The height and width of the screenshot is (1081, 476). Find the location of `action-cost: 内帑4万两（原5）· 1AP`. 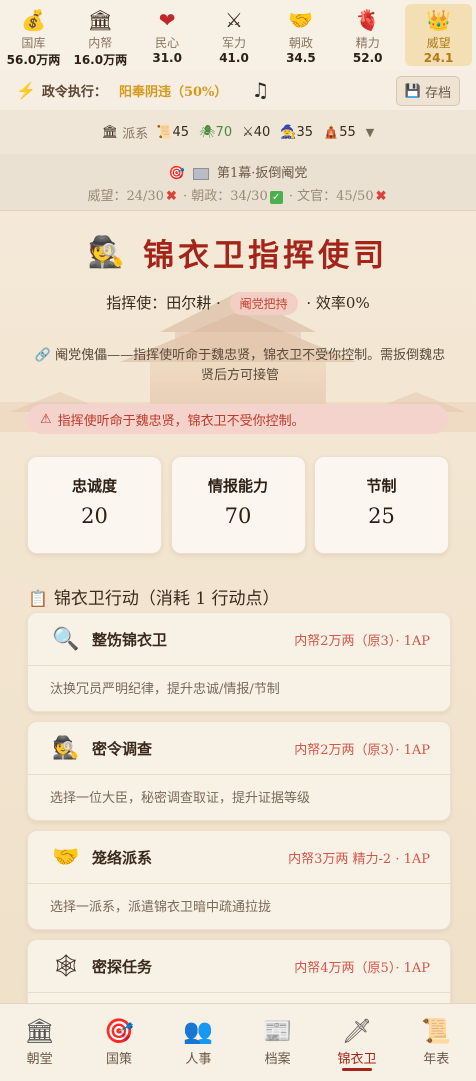

action-cost: 内帑4万两（原5）· 1AP is located at coordinates (362, 968).